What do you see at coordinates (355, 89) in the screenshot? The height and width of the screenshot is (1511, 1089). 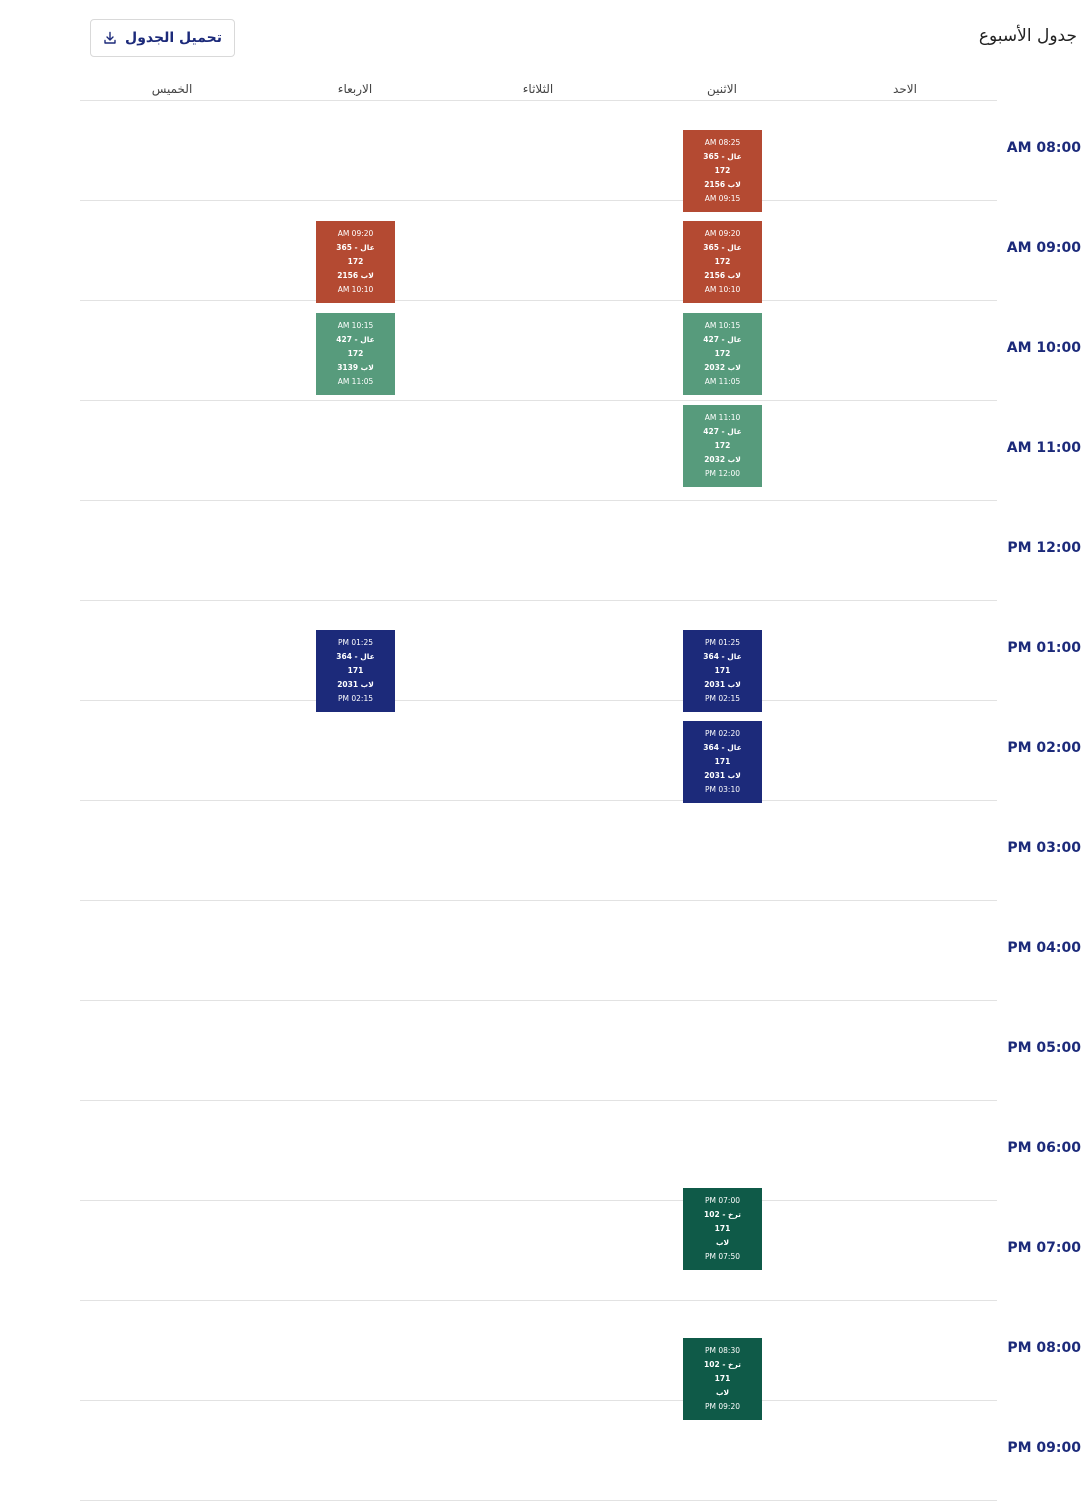 I see `day-header: الاربعاء` at bounding box center [355, 89].